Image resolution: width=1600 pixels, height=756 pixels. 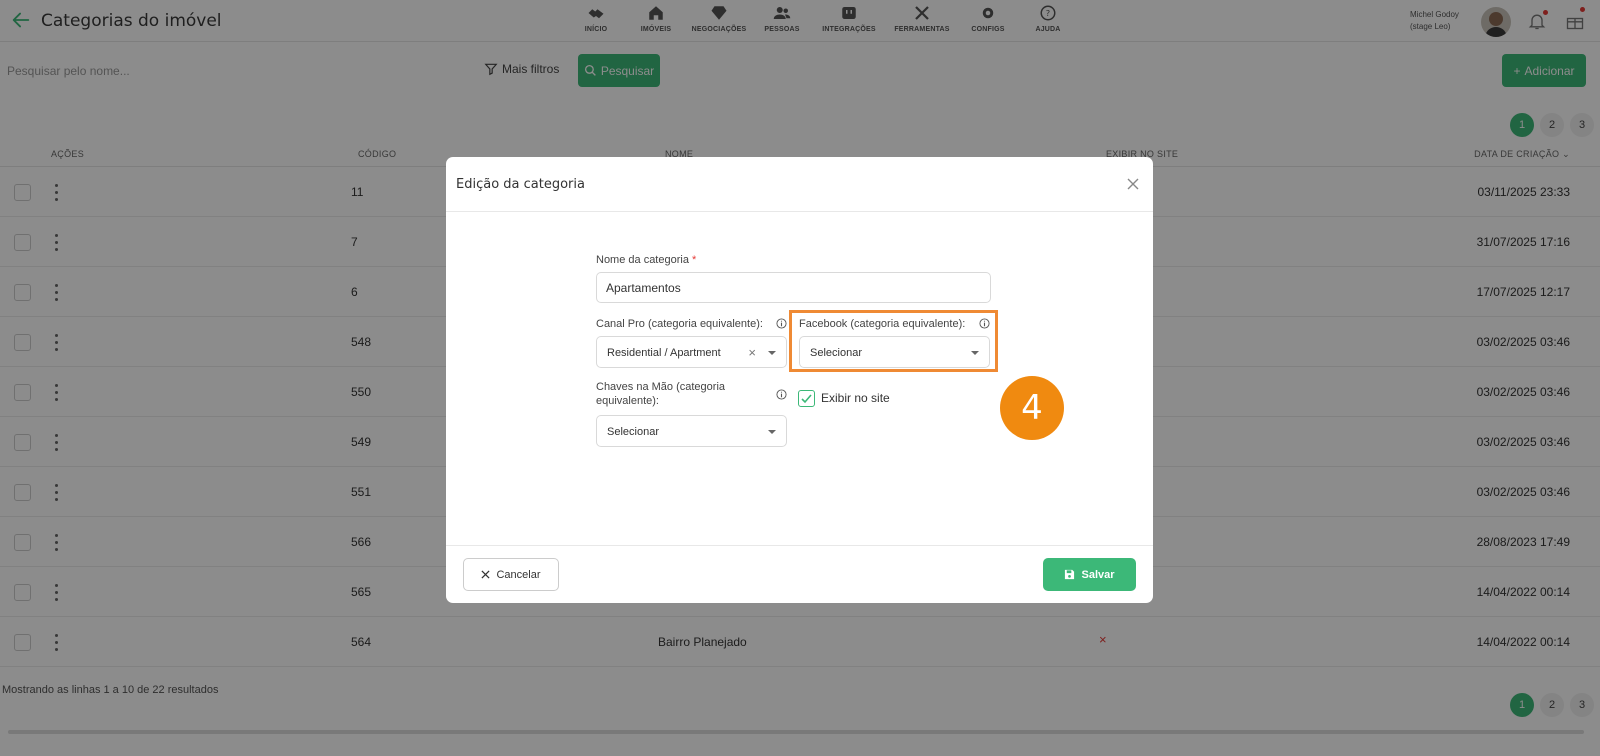 What do you see at coordinates (679, 324) in the screenshot?
I see `canal-pro-label: Canal Pro (categoria equivalente):` at bounding box center [679, 324].